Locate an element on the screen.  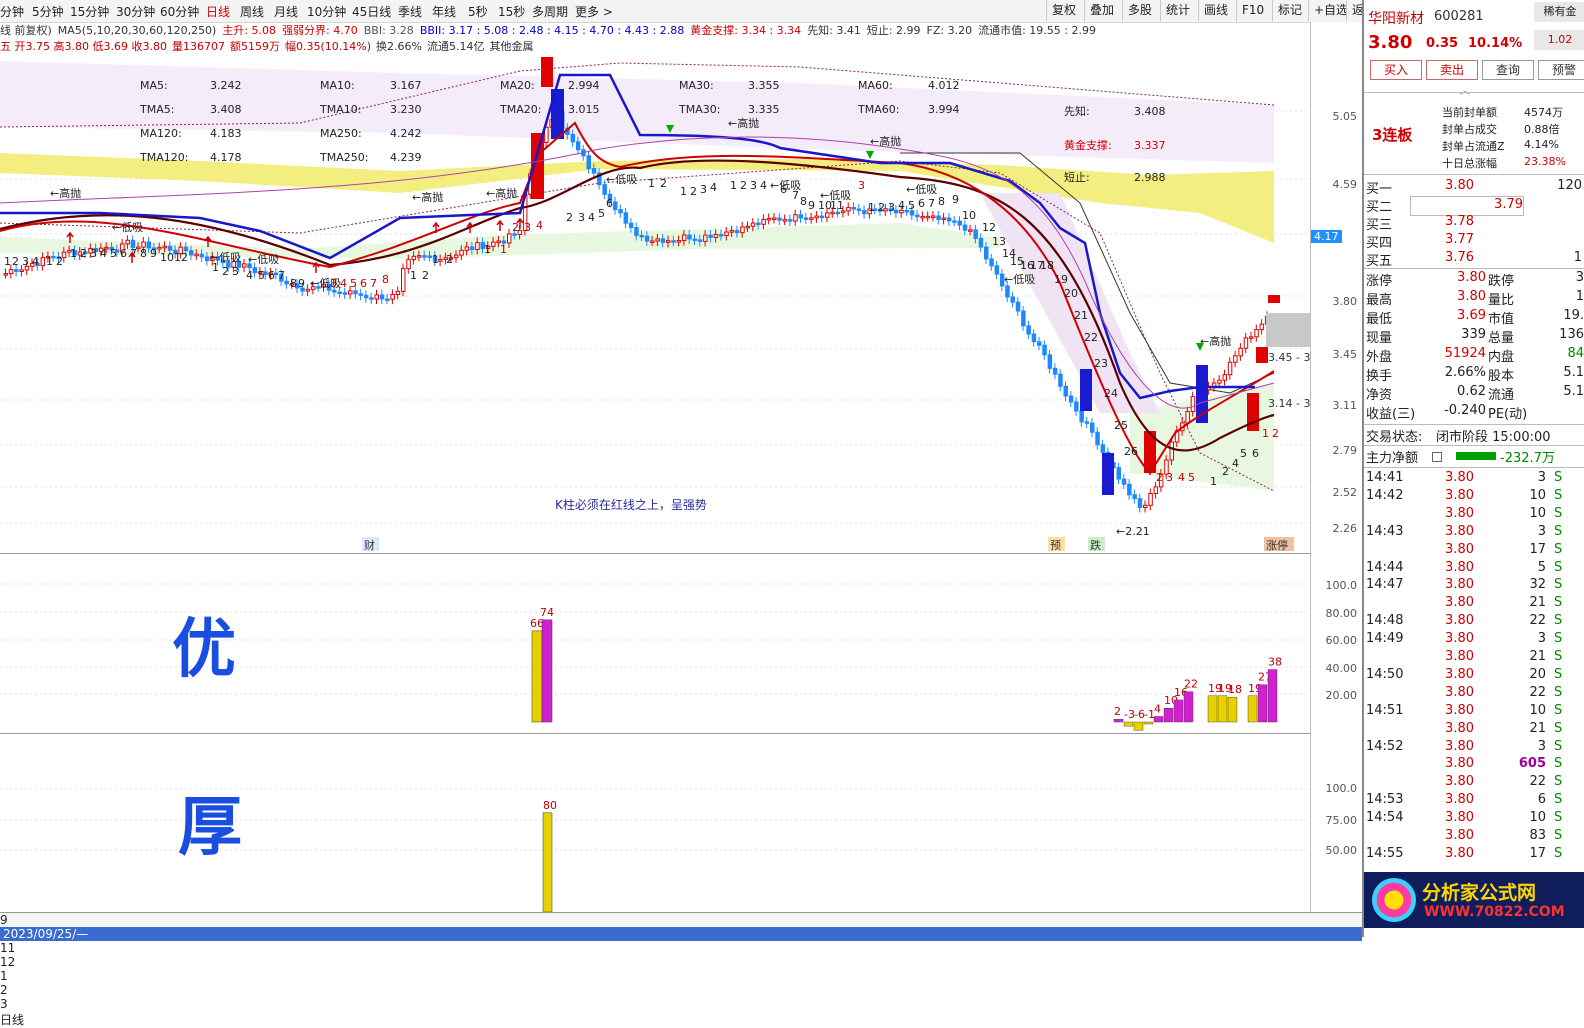
period-tab-12: 5秒 is located at coordinates (478, 11).